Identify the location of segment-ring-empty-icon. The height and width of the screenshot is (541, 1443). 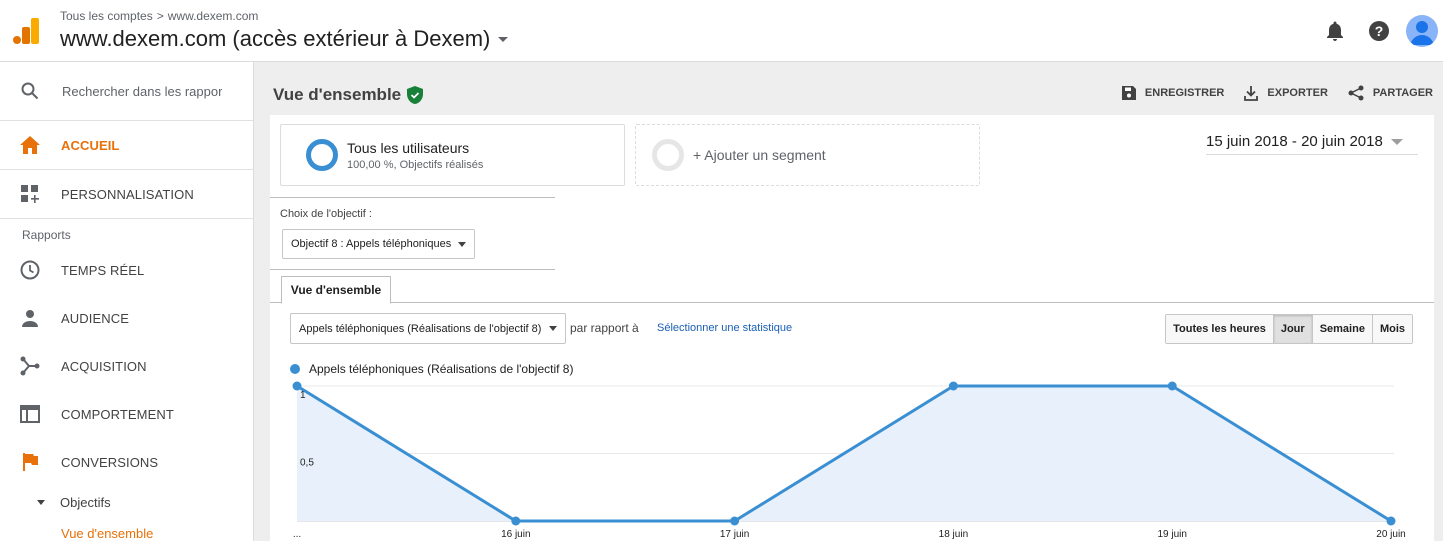
(668, 155).